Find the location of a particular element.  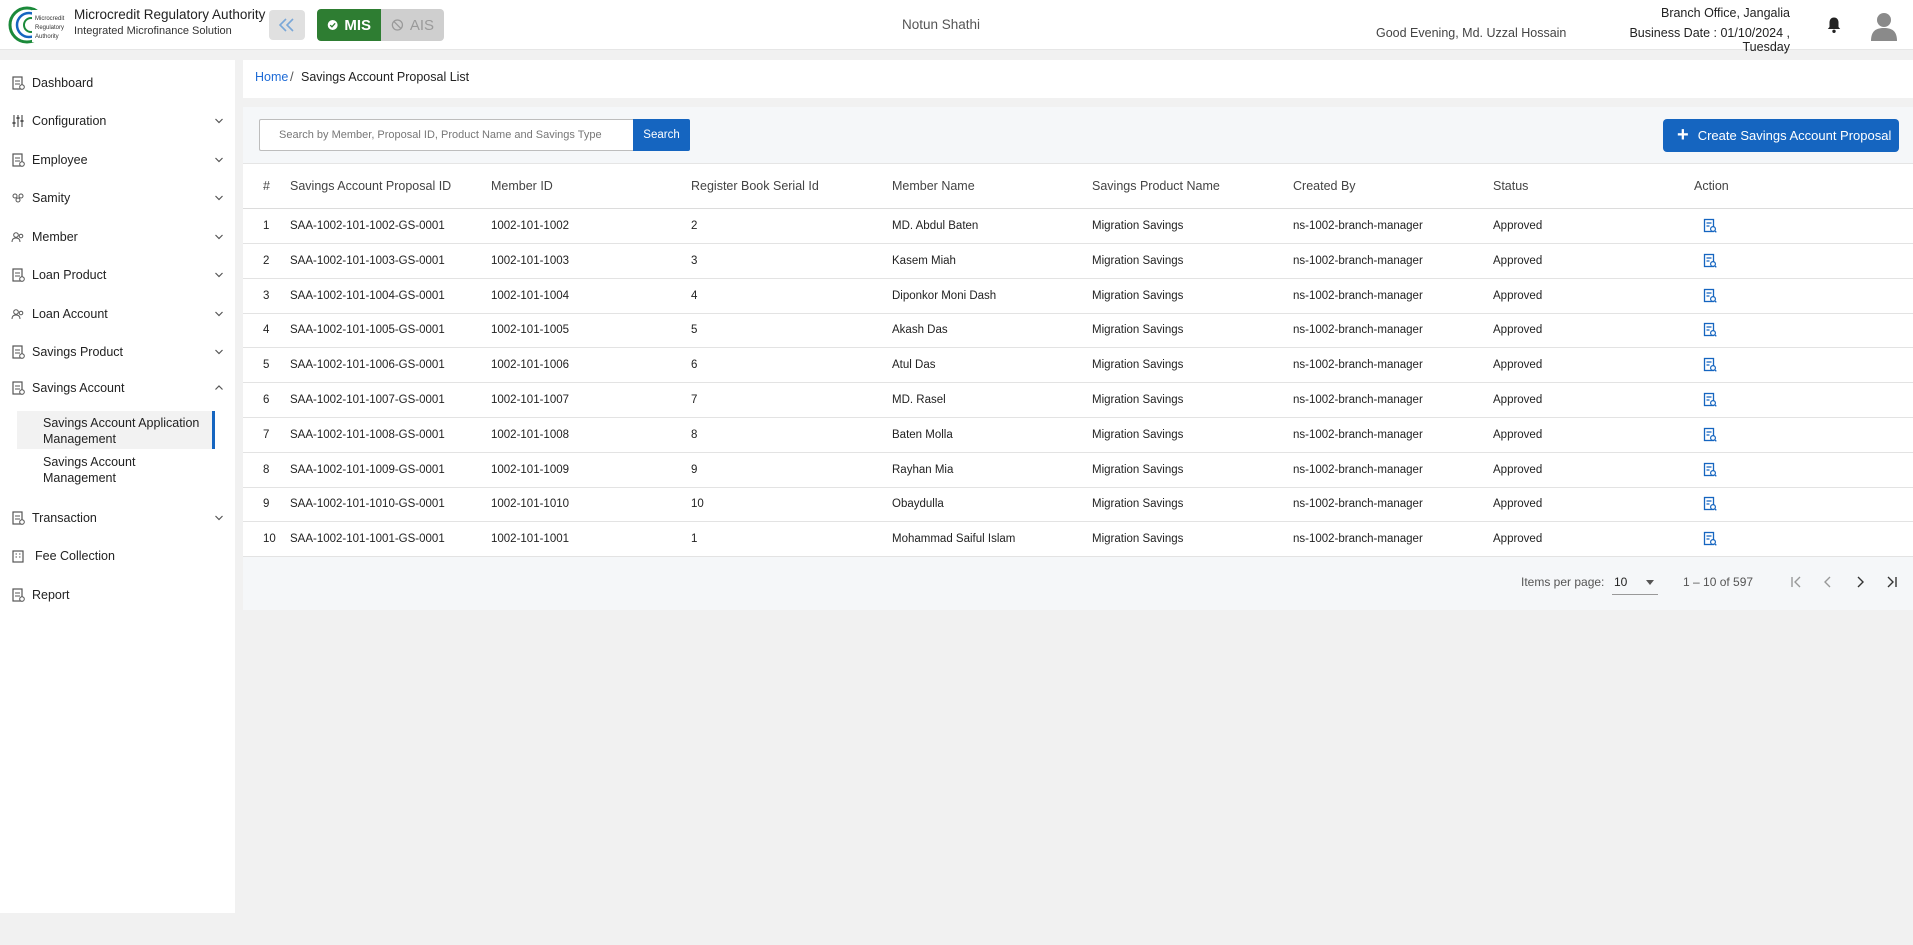

proposal-id-cell: SAA-1002-101-1003-GS-0001 is located at coordinates (367, 260).